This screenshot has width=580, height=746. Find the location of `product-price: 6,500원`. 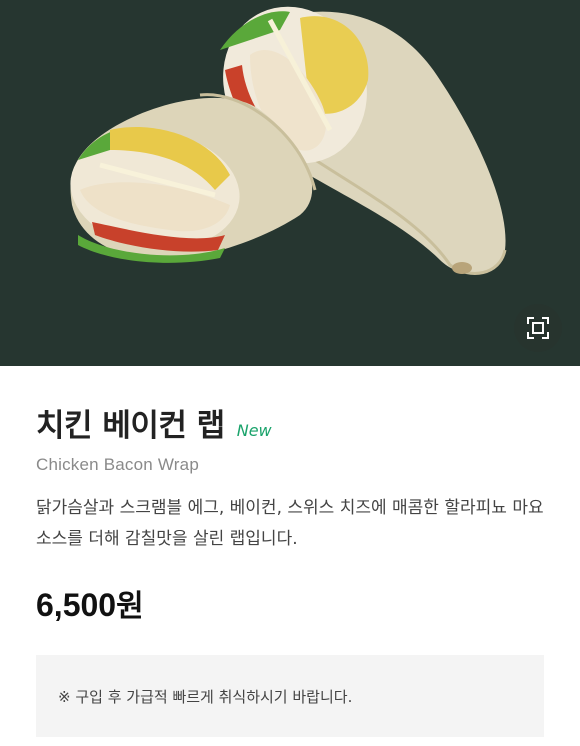

product-price: 6,500원 is located at coordinates (290, 603).